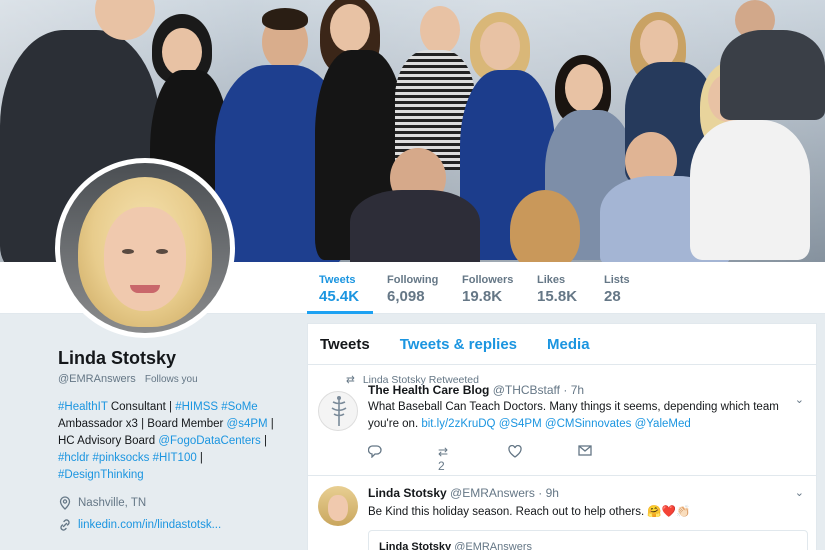 The image size is (825, 550). Describe the element at coordinates (65, 525) in the screenshot. I see `link-icon` at that location.